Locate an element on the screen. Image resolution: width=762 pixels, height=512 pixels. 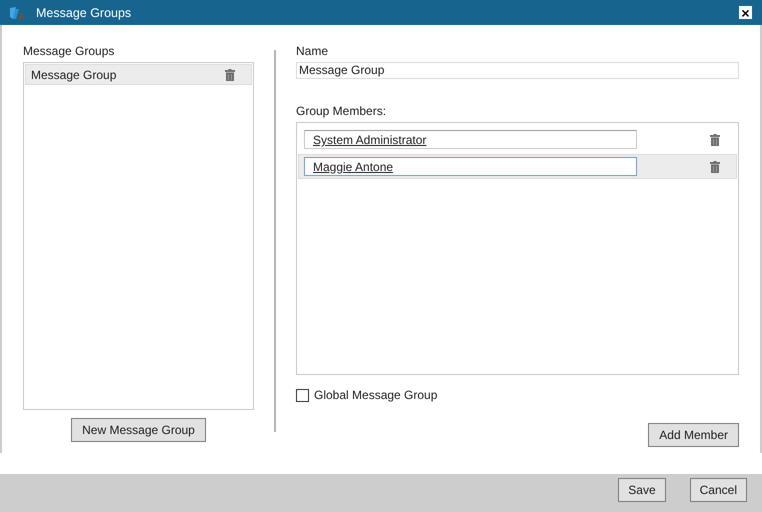
cancel-button: Cancel is located at coordinates (718, 490).